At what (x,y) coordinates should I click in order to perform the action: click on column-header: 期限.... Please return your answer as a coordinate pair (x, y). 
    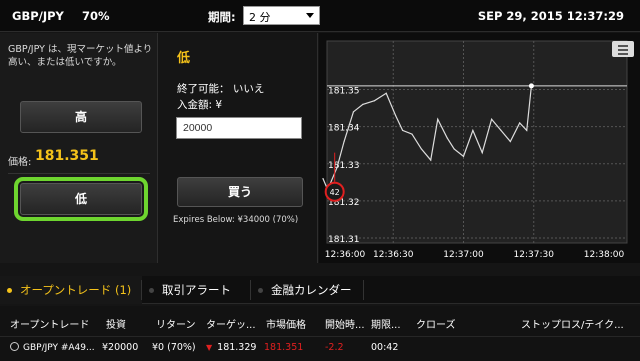
    Looking at the image, I should click on (386, 323).